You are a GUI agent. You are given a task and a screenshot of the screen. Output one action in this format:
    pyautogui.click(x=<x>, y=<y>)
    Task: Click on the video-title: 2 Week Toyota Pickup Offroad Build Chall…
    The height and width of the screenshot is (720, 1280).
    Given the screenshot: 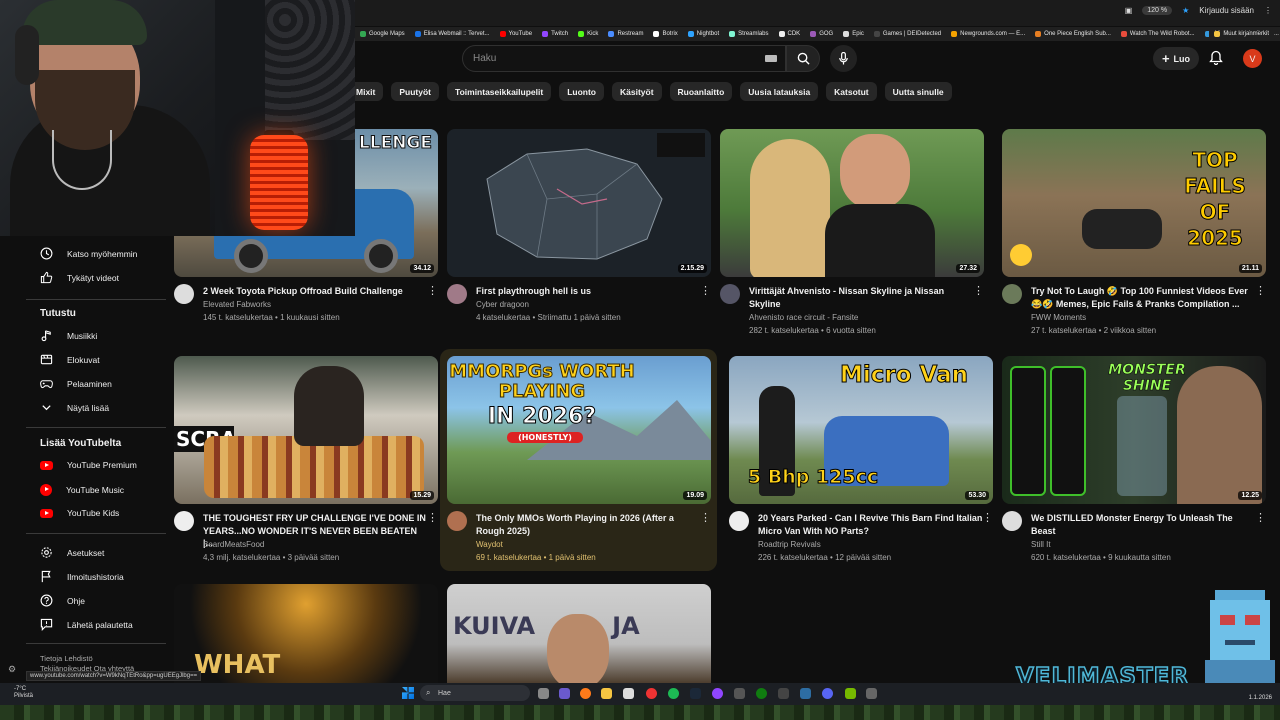 What is the action you would take?
    pyautogui.click(x=315, y=291)
    